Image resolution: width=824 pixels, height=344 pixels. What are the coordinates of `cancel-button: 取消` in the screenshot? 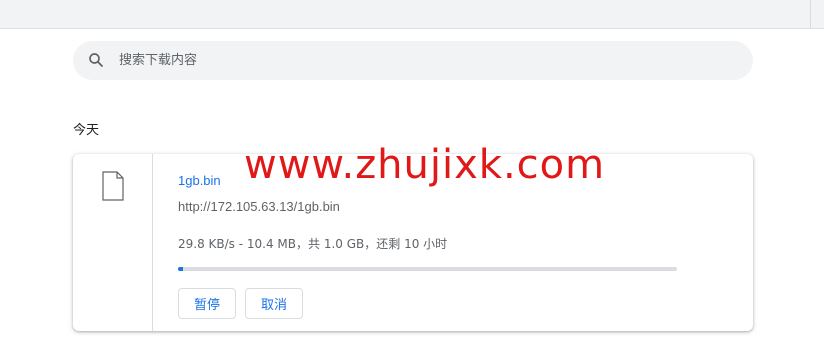 It's located at (274, 303).